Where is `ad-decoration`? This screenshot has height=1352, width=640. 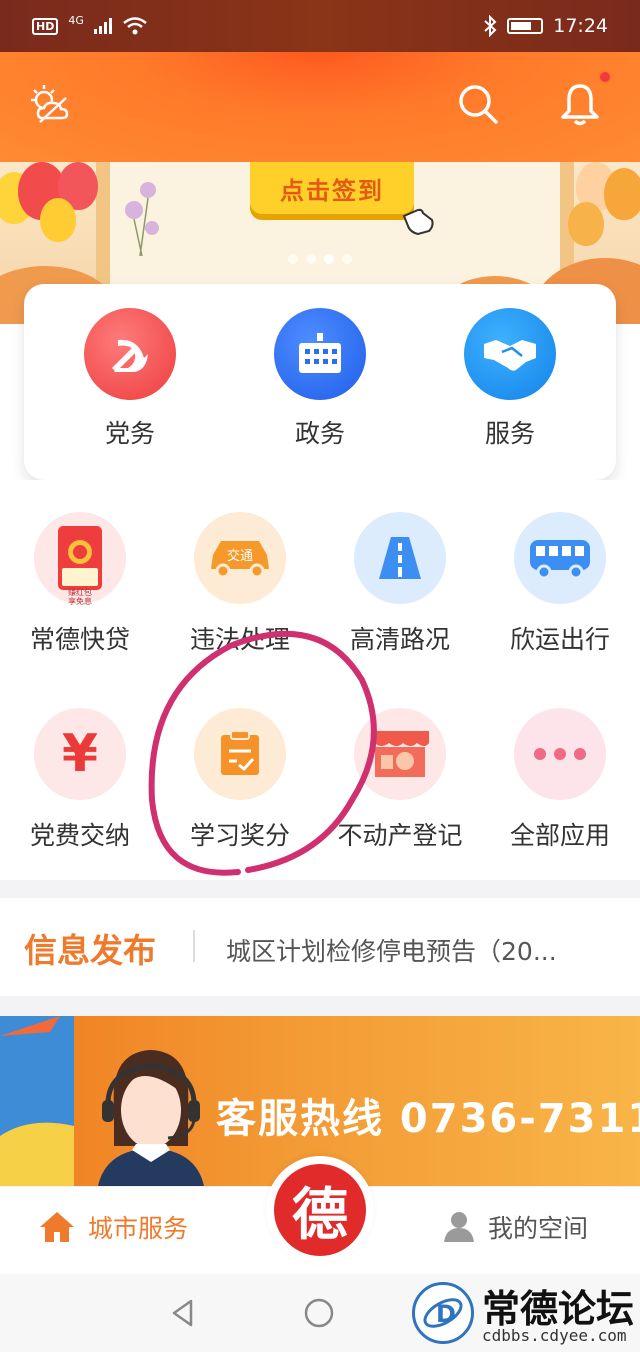 ad-decoration is located at coordinates (37, 1101).